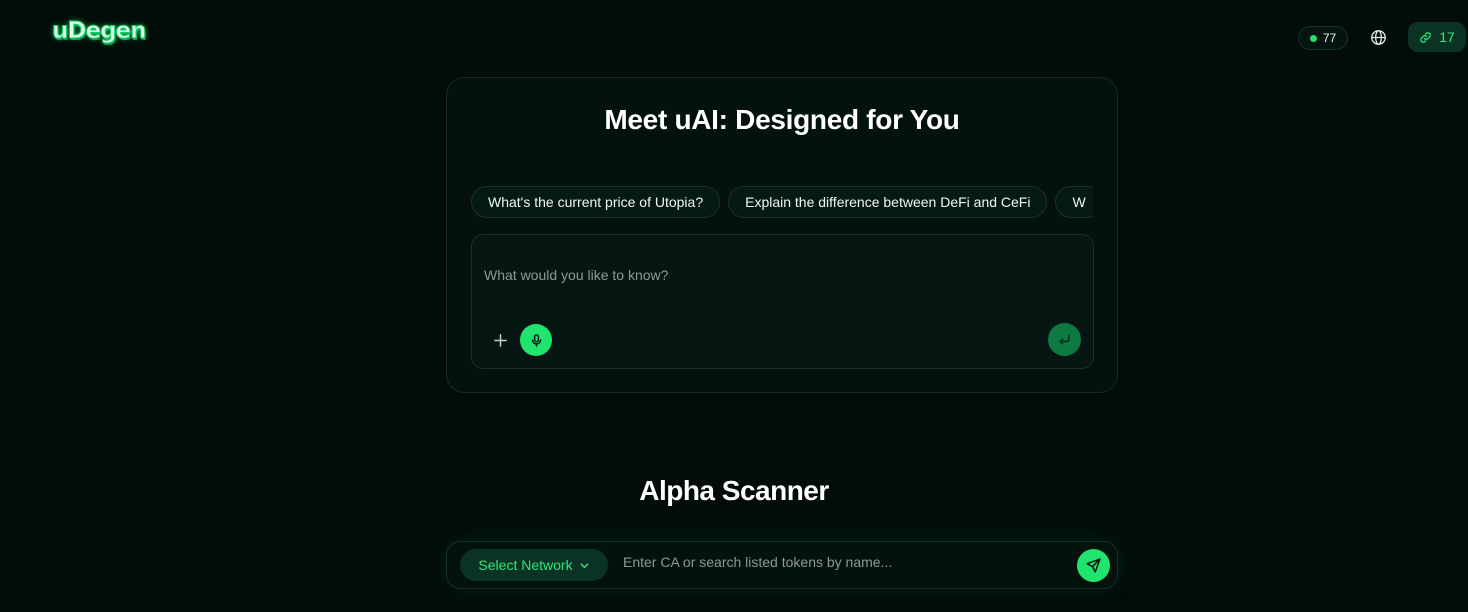 This screenshot has width=1468, height=612. Describe the element at coordinates (779, 275) in the screenshot. I see `prompt-input` at that location.